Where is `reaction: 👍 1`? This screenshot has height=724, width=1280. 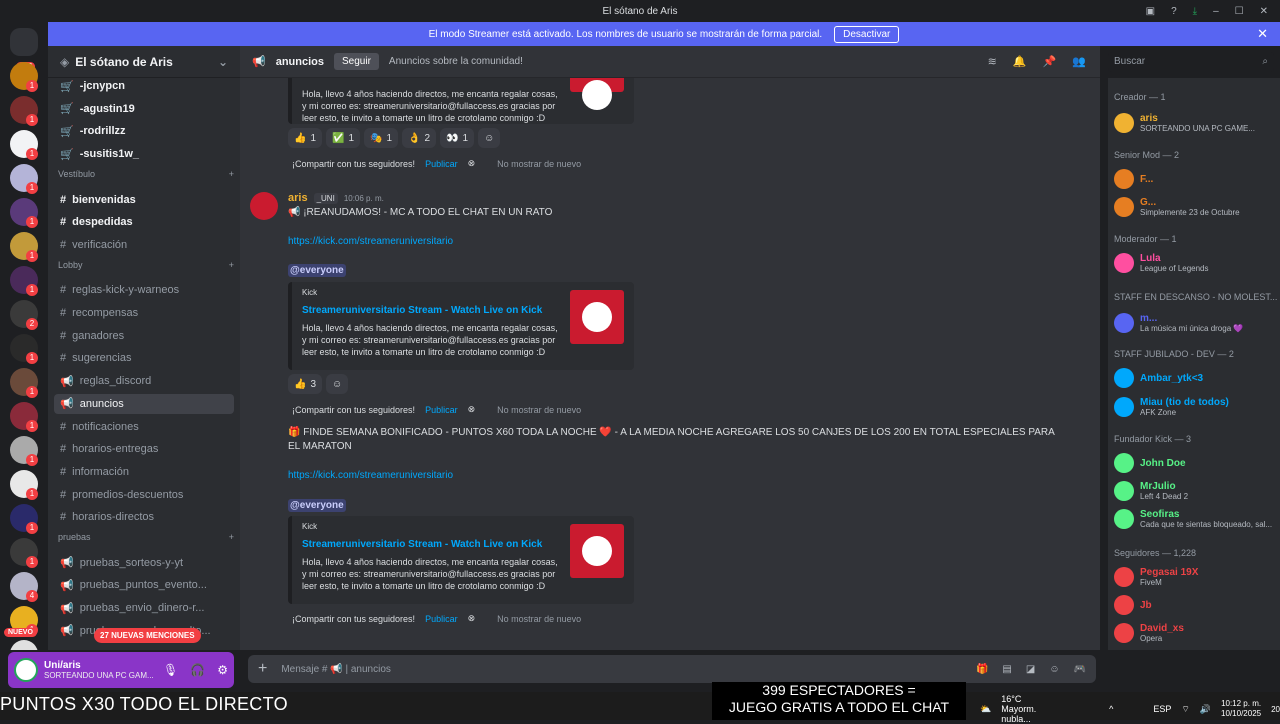 reaction: 👍 1 is located at coordinates (305, 138).